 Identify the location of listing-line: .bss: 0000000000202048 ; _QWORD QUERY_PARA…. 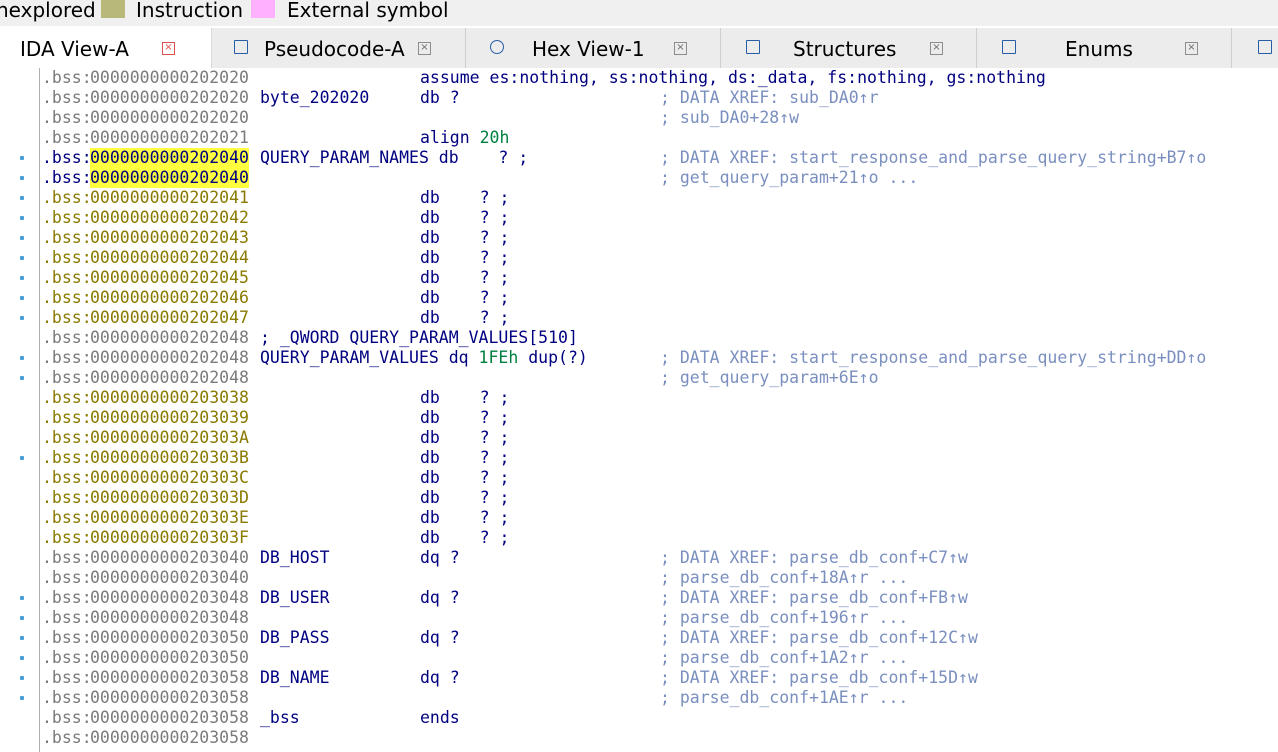
(639, 338).